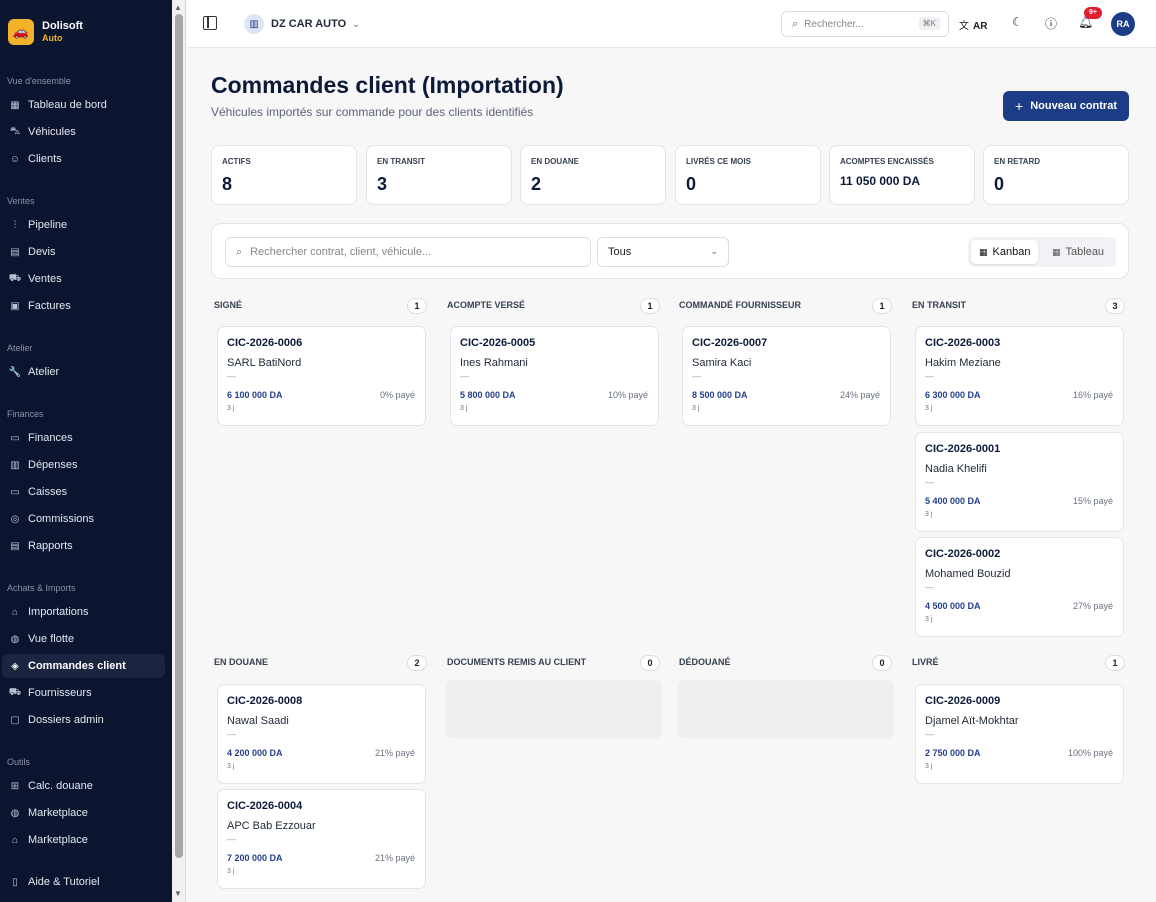 The width and height of the screenshot is (1156, 902). Describe the element at coordinates (83, 639) in the screenshot. I see `sidebar-item-fleet-view: ◍ Vue flotte` at that location.